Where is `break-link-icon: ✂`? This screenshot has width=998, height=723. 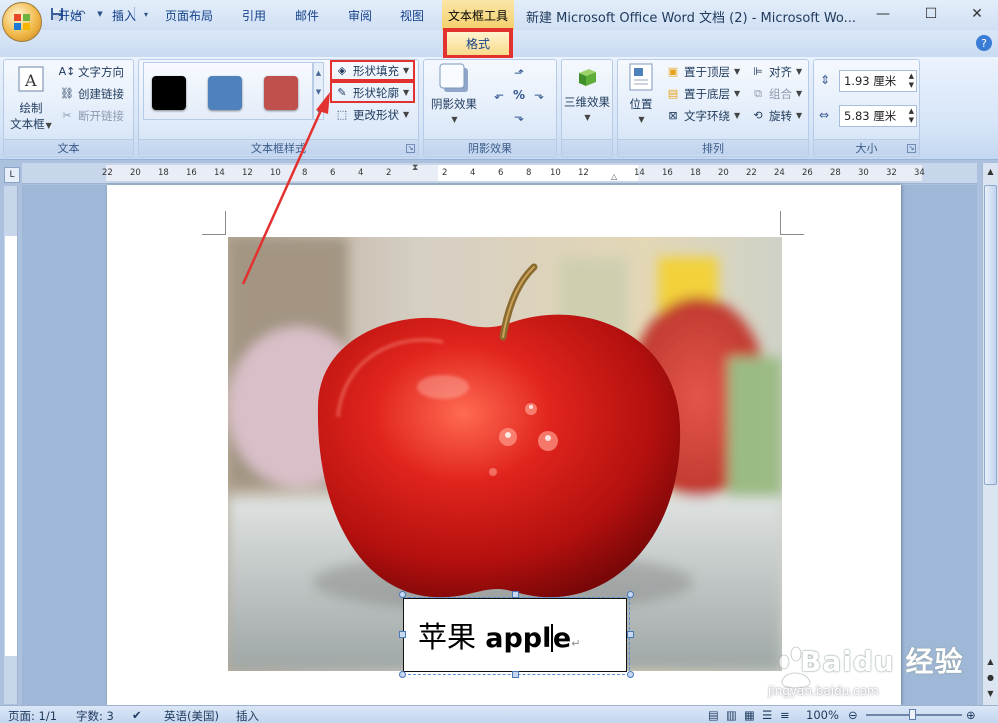
break-link-icon: ✂ is located at coordinates (67, 115).